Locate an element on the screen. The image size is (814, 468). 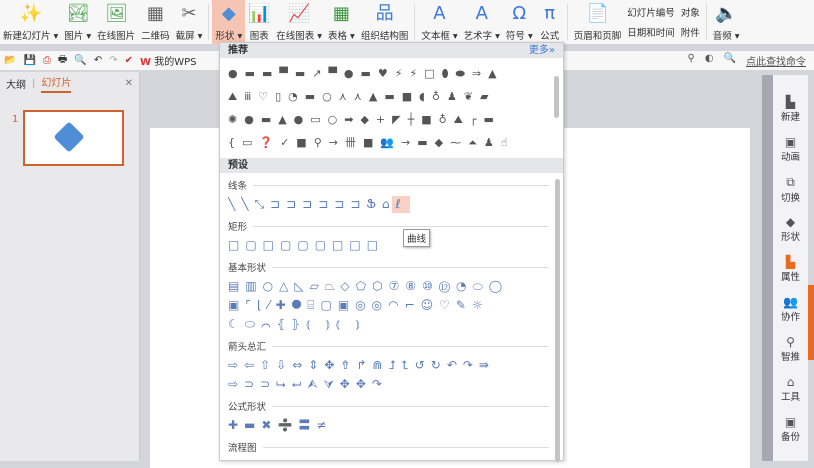
tab-outline: 大纲 is located at coordinates (16, 83).